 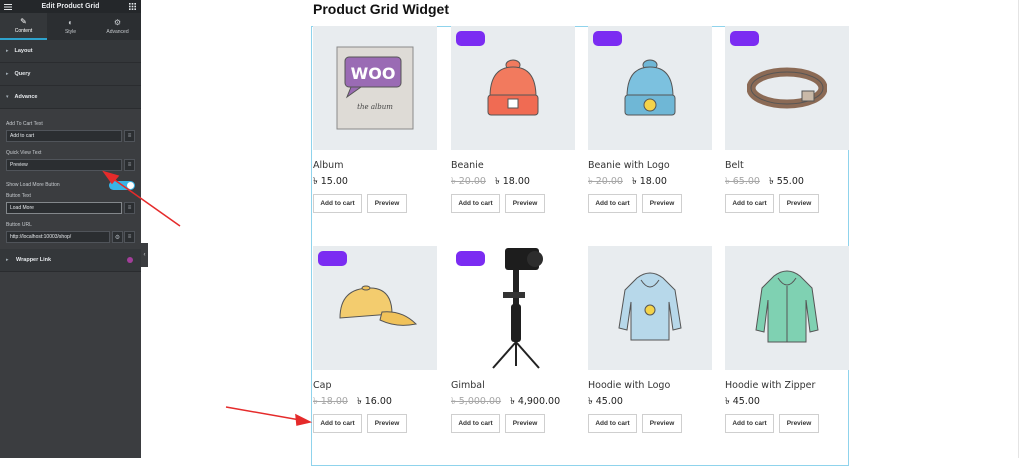 I want to click on annotation-arrow-button, so click(x=263, y=413).